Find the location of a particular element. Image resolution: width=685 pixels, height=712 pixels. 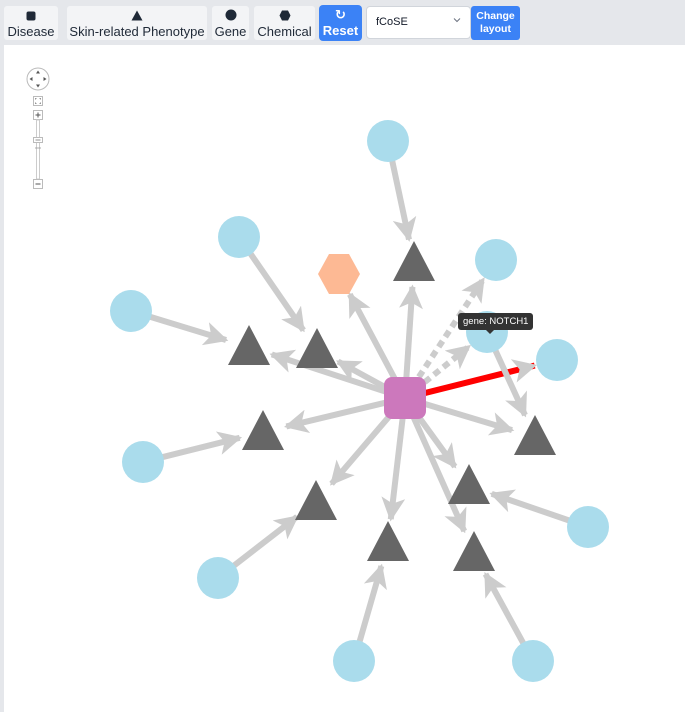

disease-node is located at coordinates (405, 398).